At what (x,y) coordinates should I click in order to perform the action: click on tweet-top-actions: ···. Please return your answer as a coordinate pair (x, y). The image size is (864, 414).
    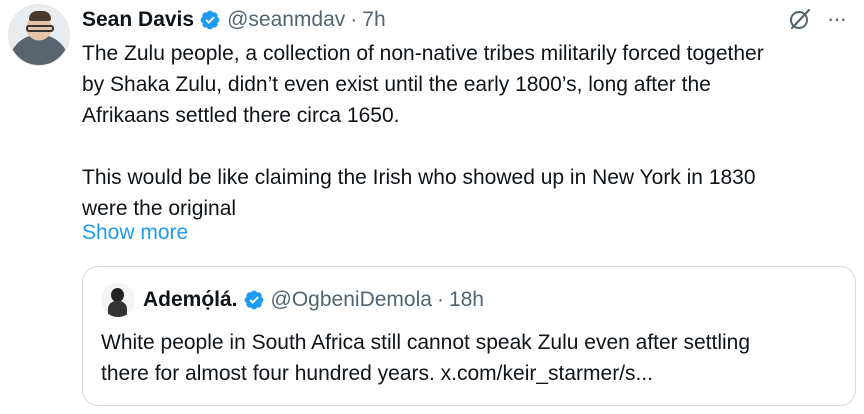
    Looking at the image, I should click on (817, 19).